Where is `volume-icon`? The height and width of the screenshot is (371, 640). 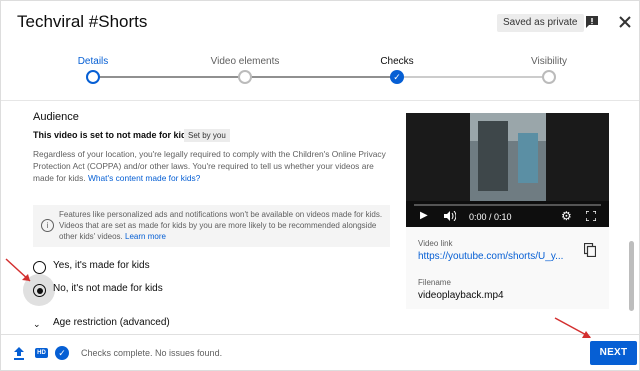
volume-icon is located at coordinates (450, 216).